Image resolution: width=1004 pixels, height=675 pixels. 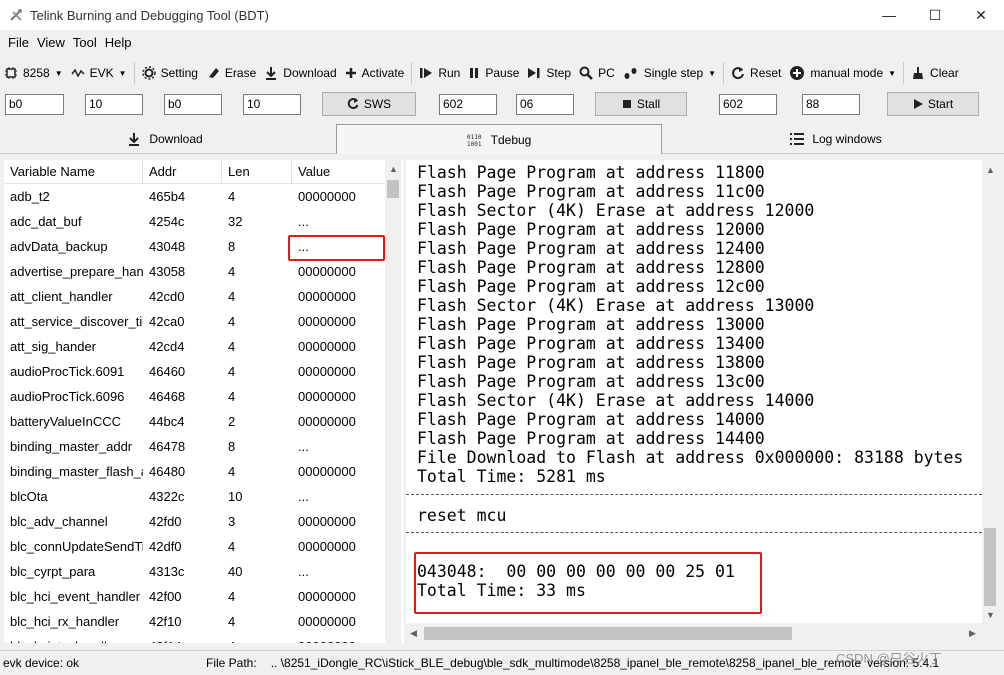 I want to click on table-row: att_client_handler 42cd0 4 00000000, so click(x=195, y=296).